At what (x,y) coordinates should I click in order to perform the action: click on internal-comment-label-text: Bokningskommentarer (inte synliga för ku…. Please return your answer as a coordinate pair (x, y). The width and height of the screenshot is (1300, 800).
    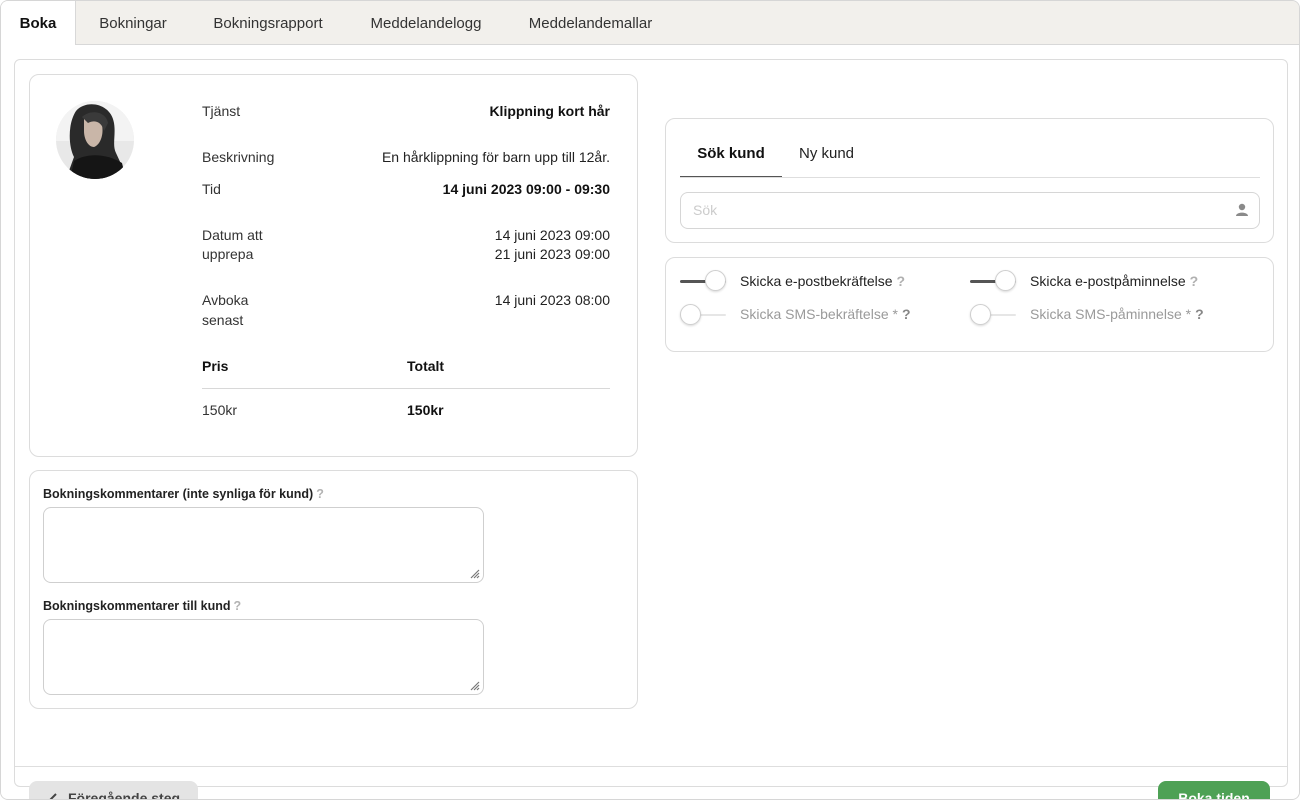
    Looking at the image, I should click on (178, 494).